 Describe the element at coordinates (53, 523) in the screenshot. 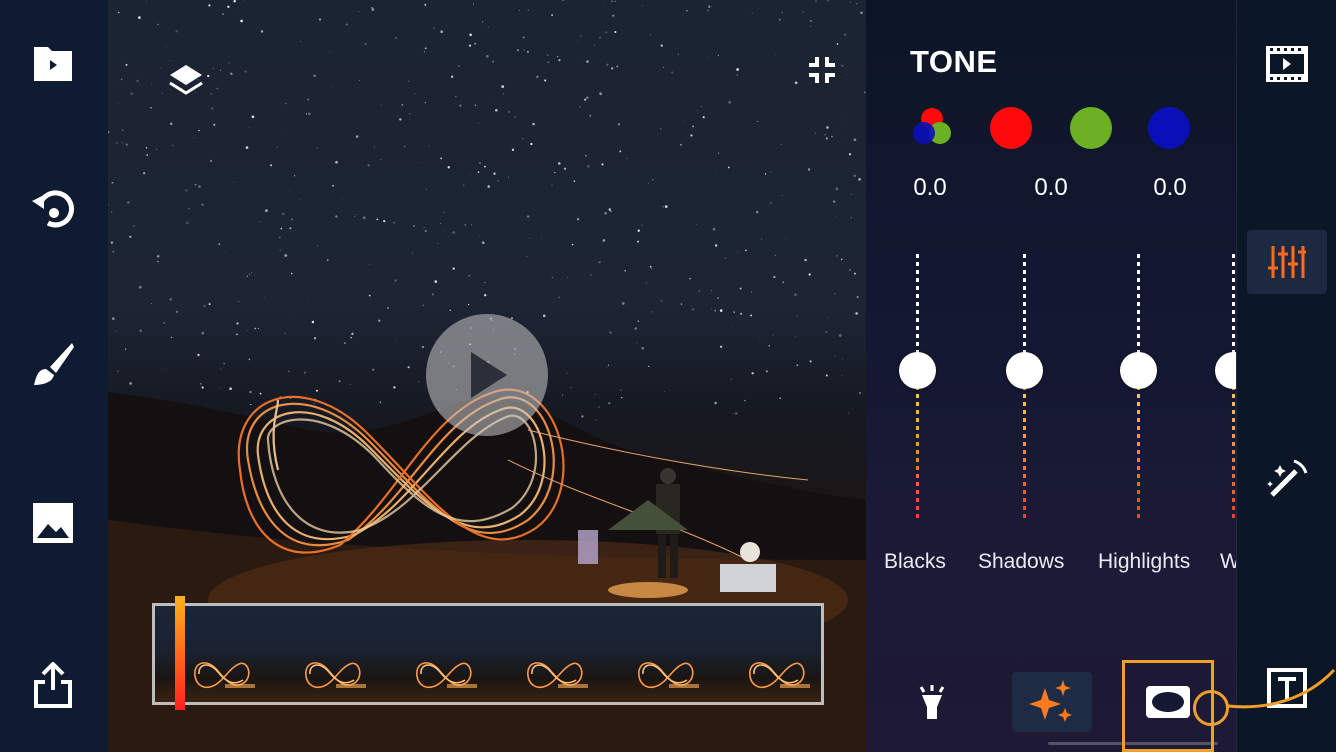

I see `image-icon` at that location.